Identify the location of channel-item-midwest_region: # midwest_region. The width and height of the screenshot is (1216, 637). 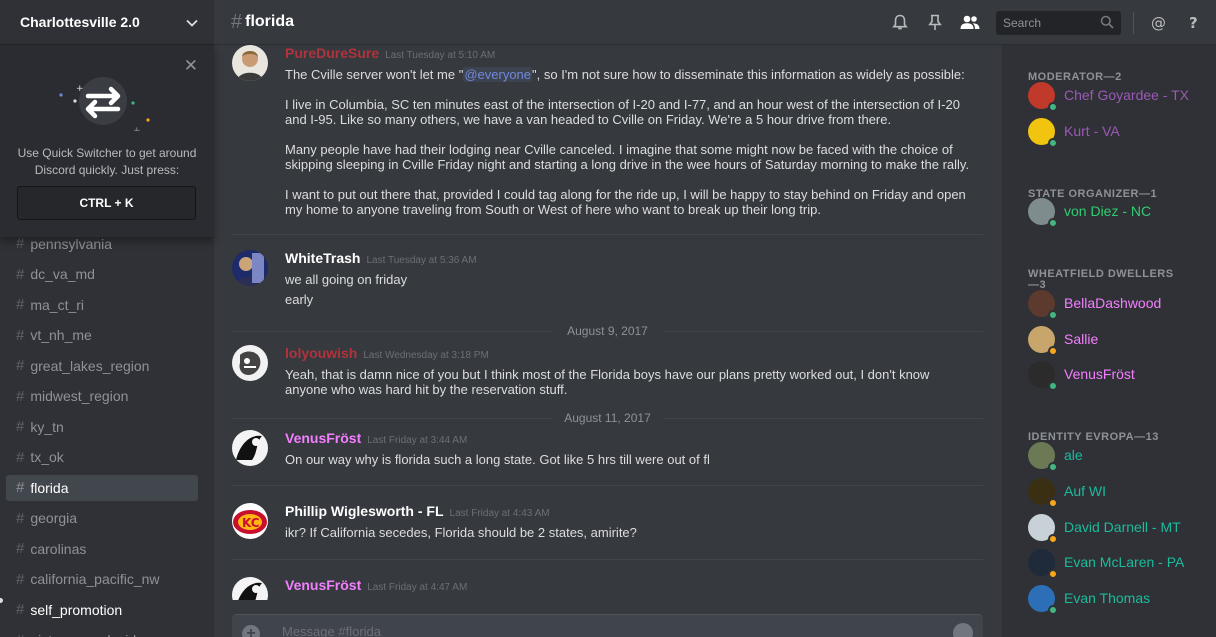
(102, 396).